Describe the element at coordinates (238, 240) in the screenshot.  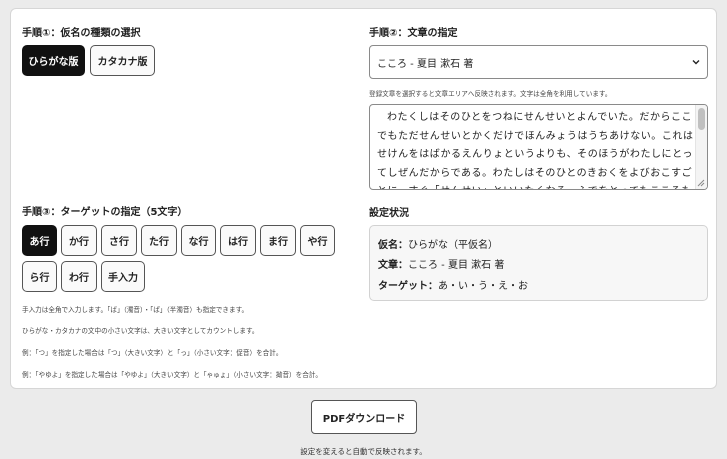
I see `target-ha-row-button: は行` at that location.